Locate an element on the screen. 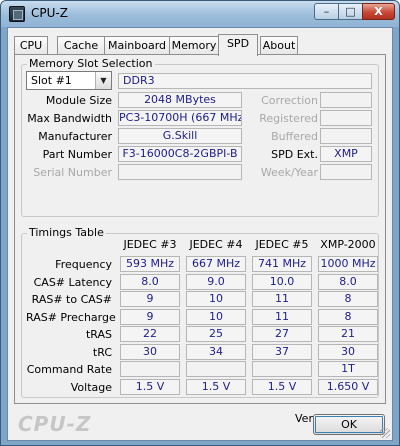 This screenshot has height=446, width=400. timings-cell: 1.650 V is located at coordinates (348, 386).